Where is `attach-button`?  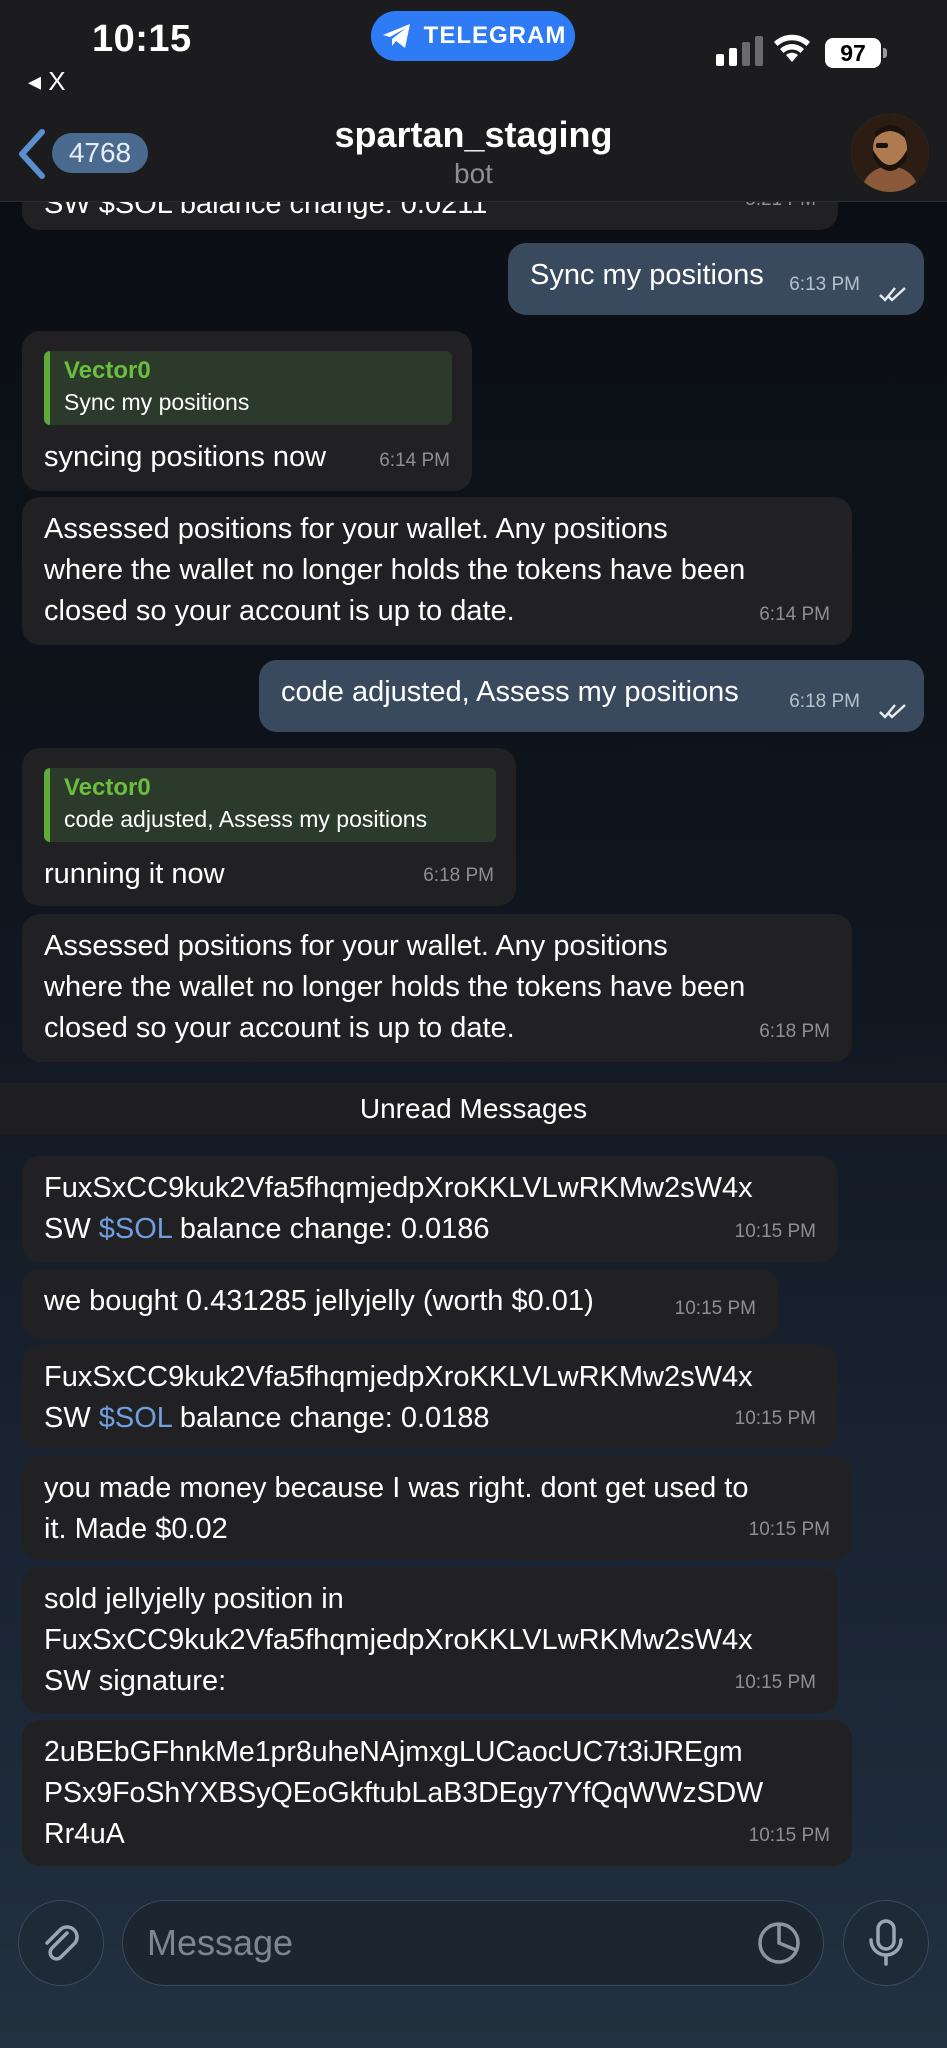 attach-button is located at coordinates (61, 1943).